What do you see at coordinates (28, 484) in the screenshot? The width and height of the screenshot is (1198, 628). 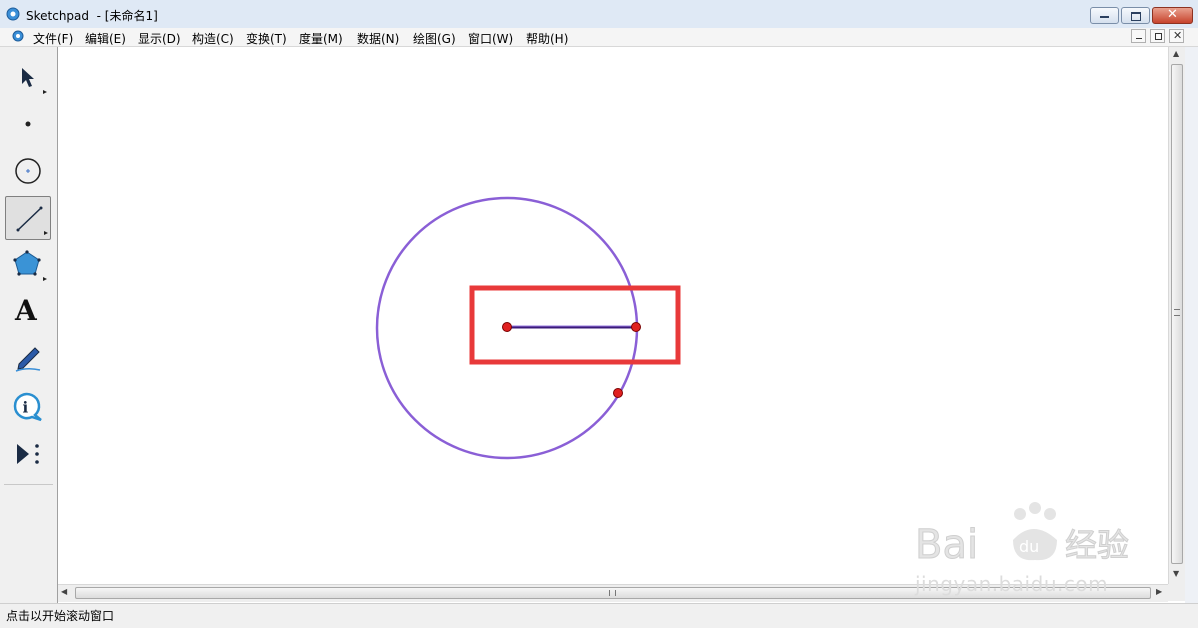 I see `toolbox-divider` at bounding box center [28, 484].